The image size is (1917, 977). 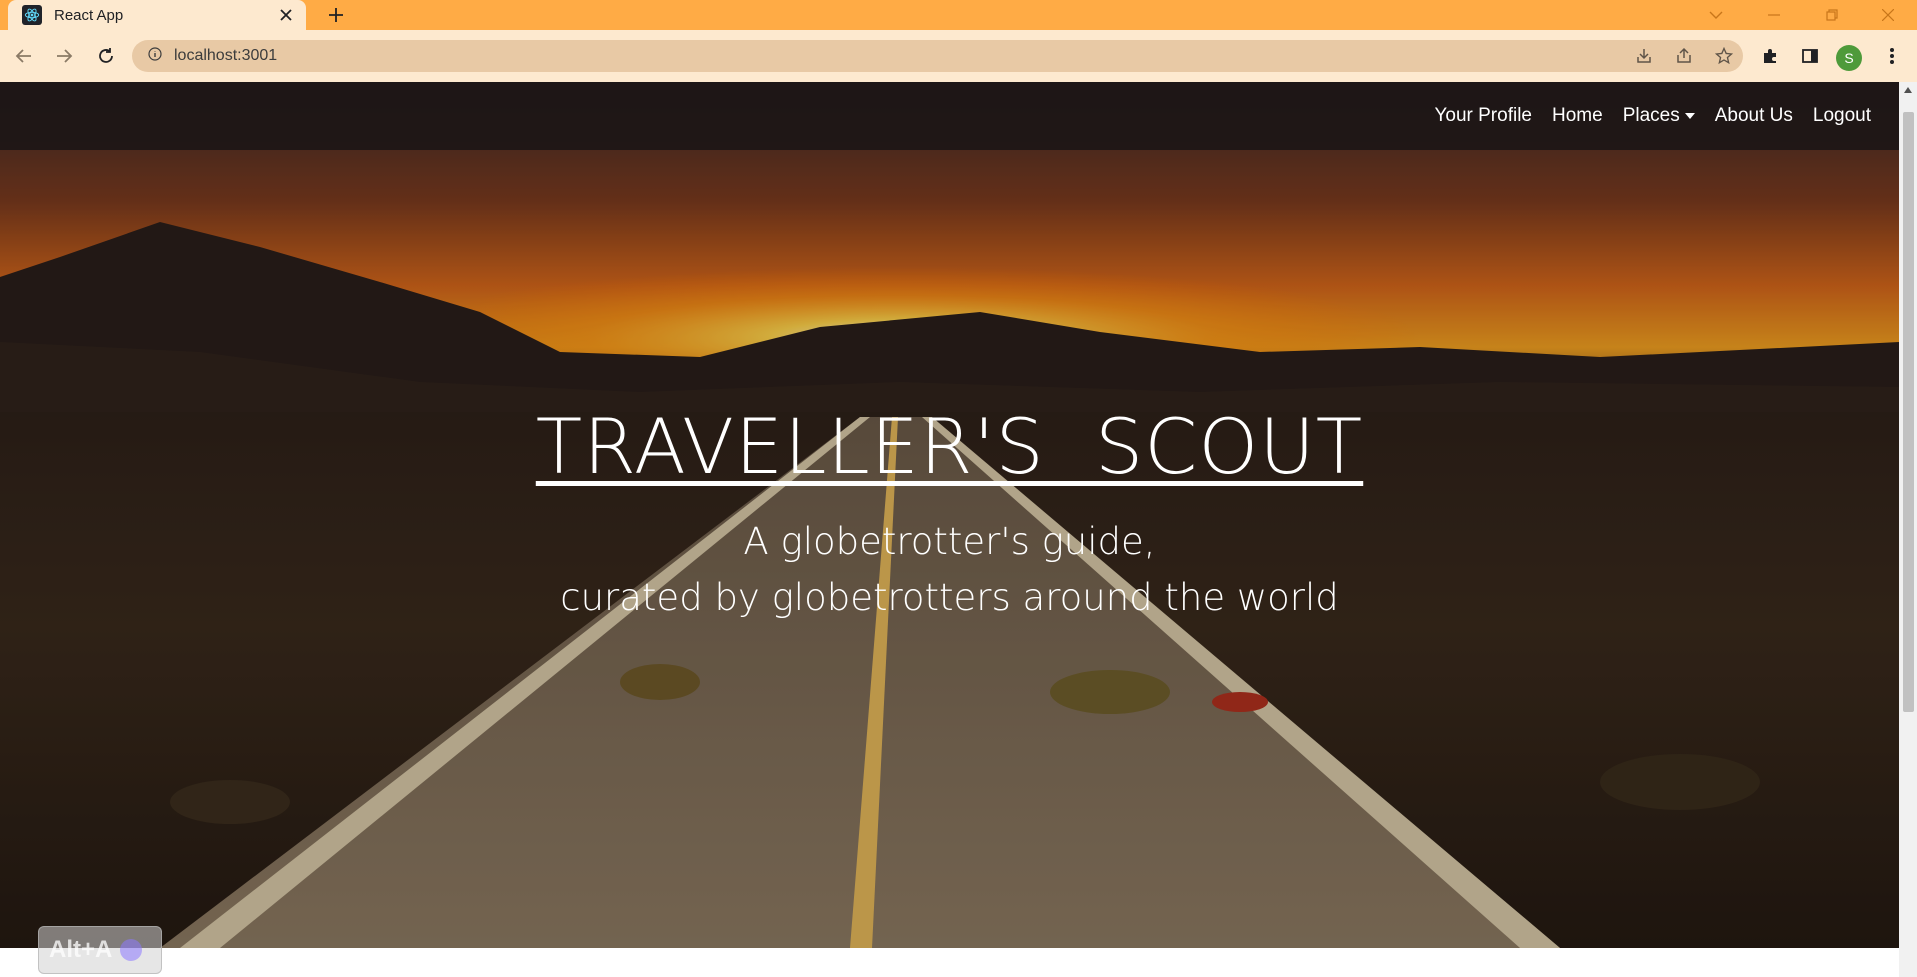 What do you see at coordinates (1724, 56) in the screenshot?
I see `star-icon` at bounding box center [1724, 56].